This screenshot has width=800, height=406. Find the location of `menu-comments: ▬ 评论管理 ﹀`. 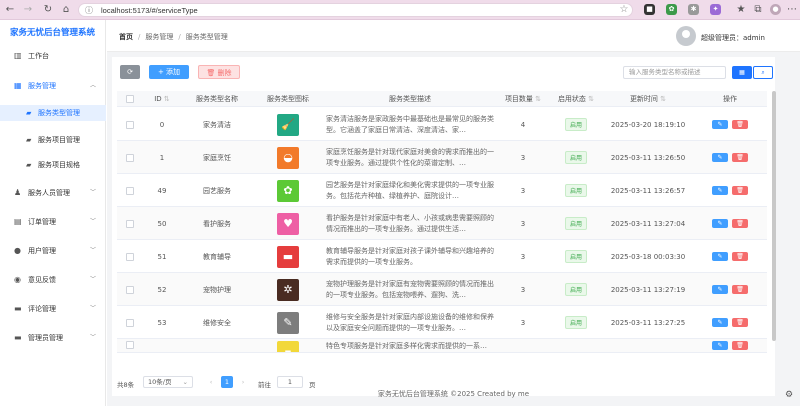

menu-comments: ▬ 评论管理 ﹀ is located at coordinates (53, 309).